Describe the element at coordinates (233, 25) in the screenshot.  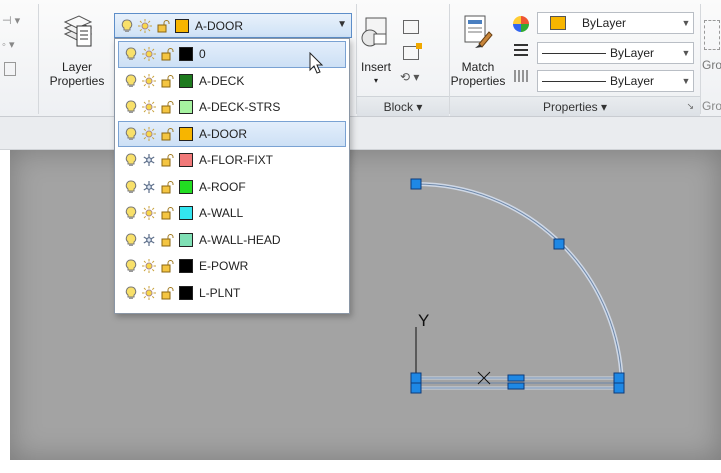
I see `layer-combo: A-DOOR ▼` at that location.